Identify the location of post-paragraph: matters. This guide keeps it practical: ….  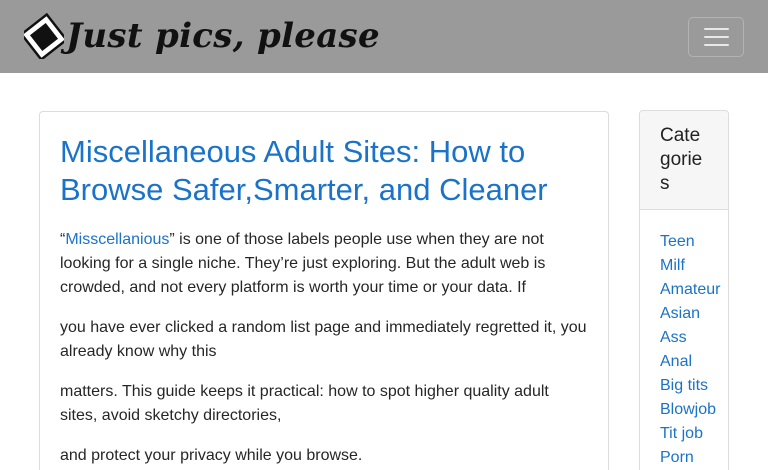
(304, 403).